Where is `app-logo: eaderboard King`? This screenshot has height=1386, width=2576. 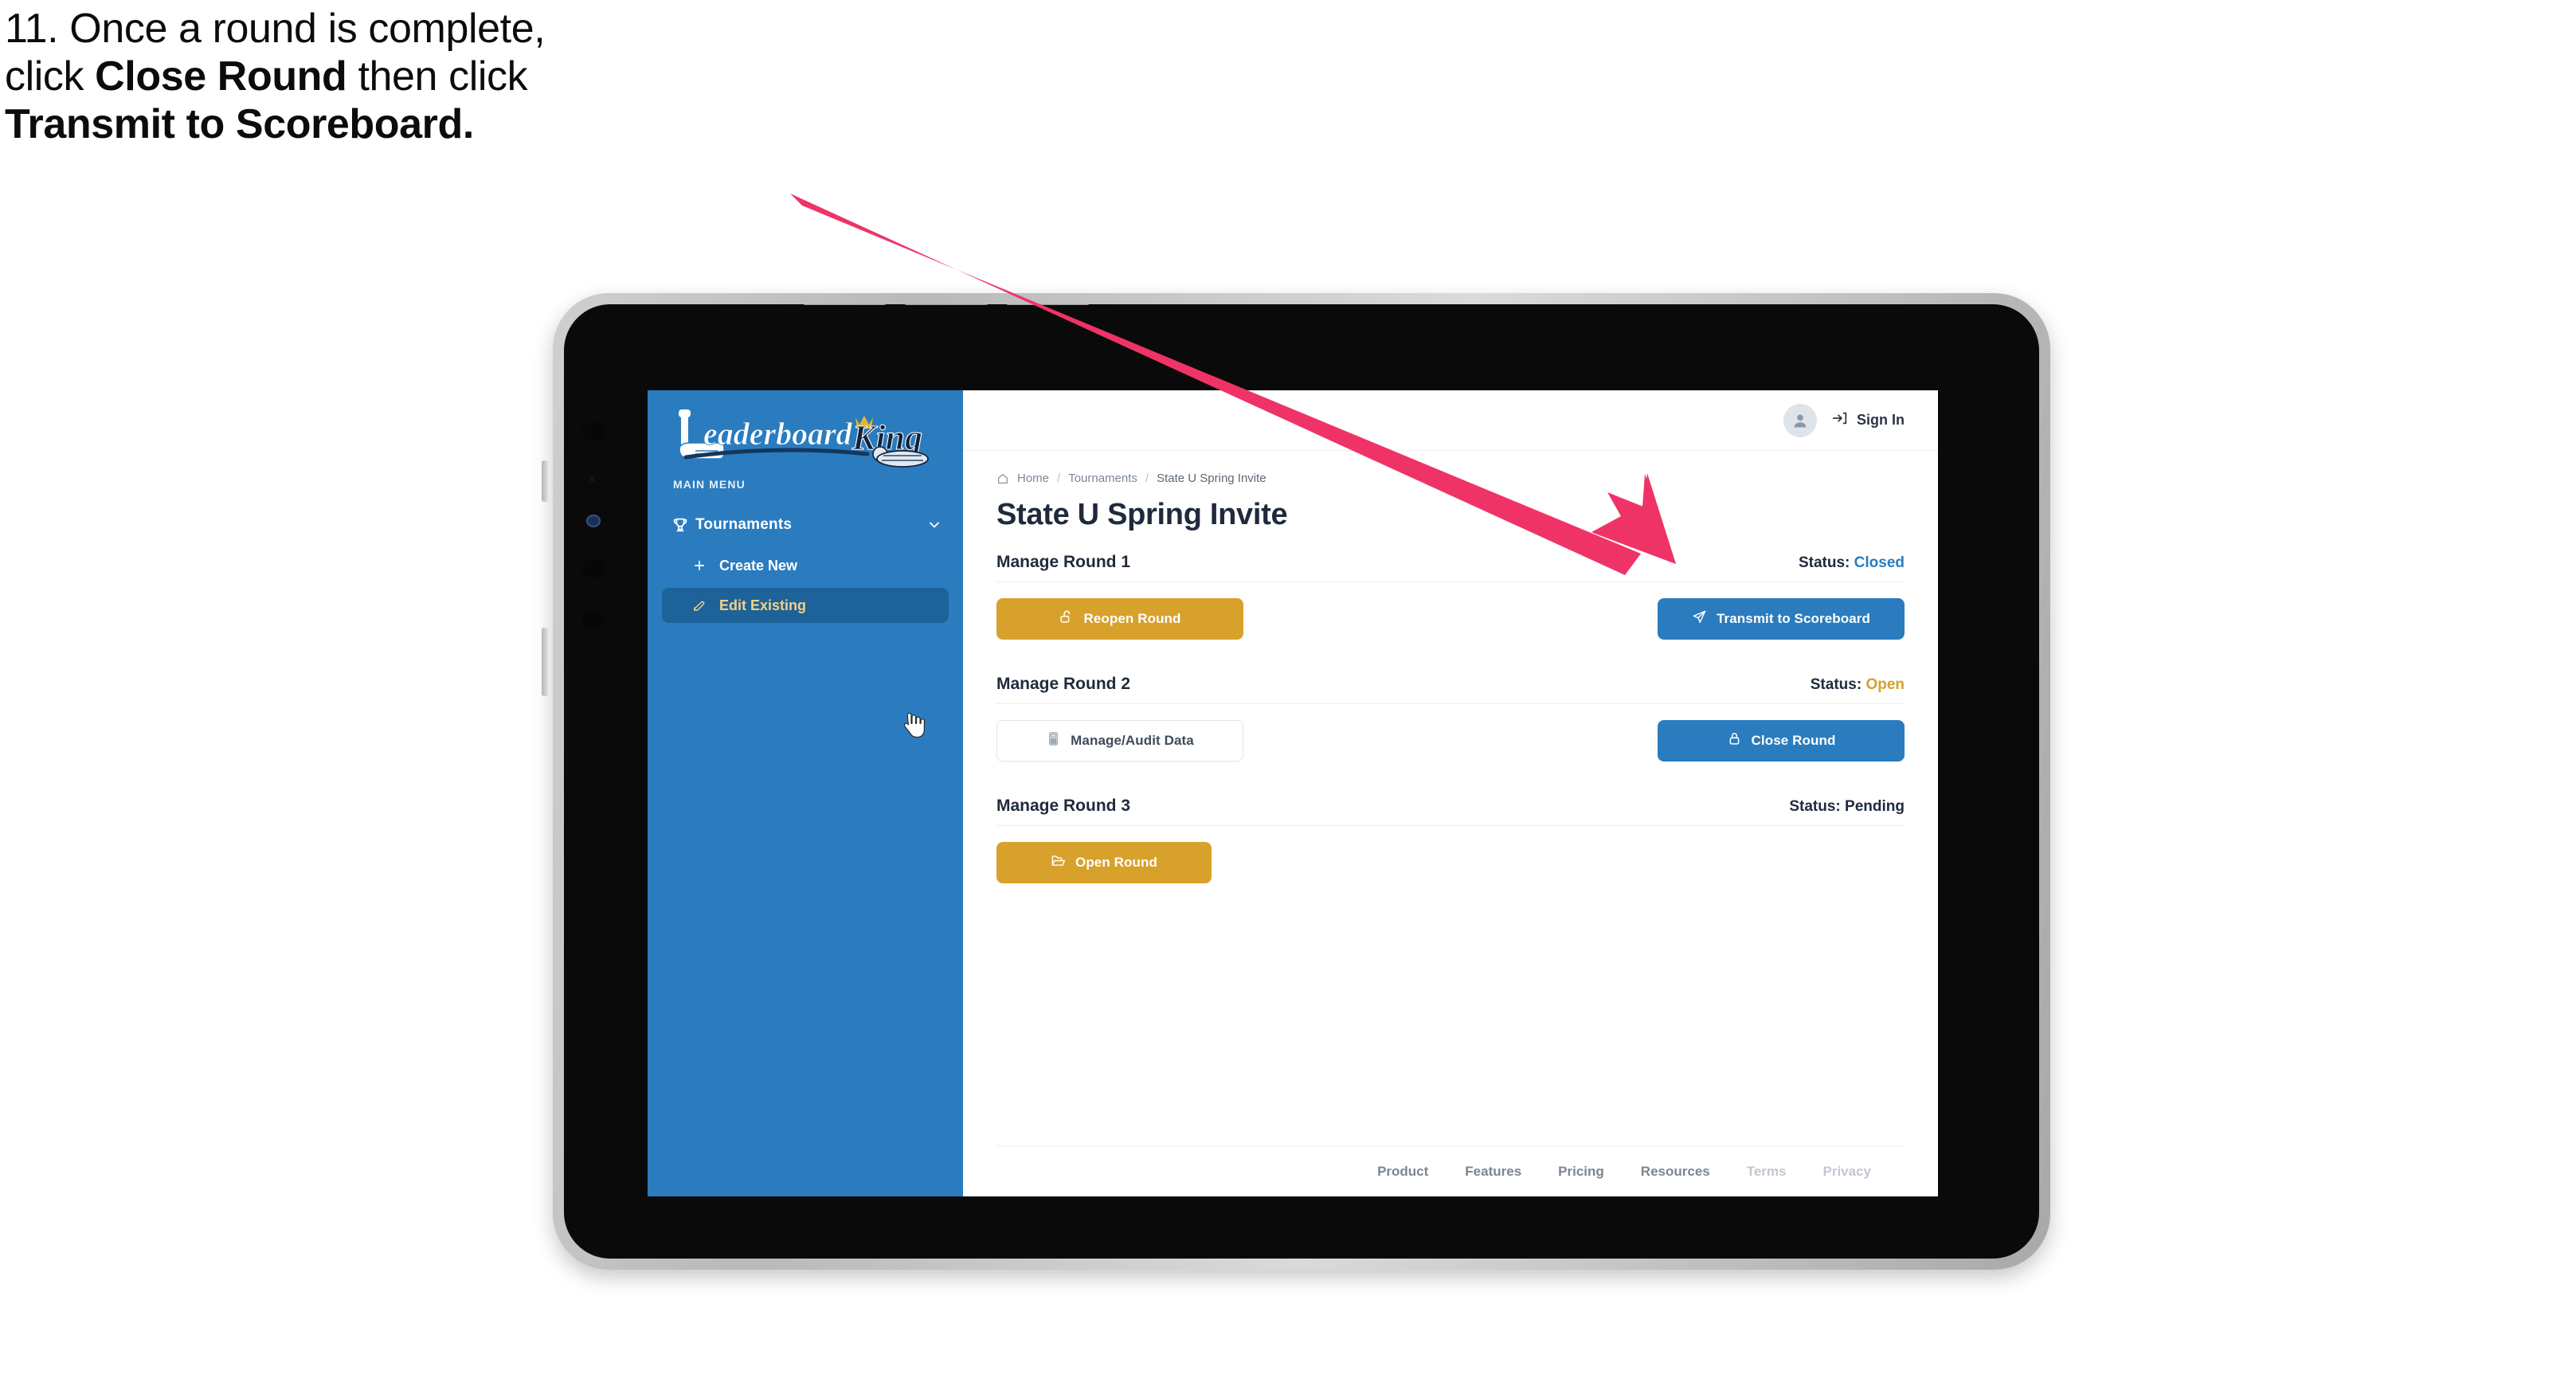 app-logo: eaderboard King is located at coordinates (805, 429).